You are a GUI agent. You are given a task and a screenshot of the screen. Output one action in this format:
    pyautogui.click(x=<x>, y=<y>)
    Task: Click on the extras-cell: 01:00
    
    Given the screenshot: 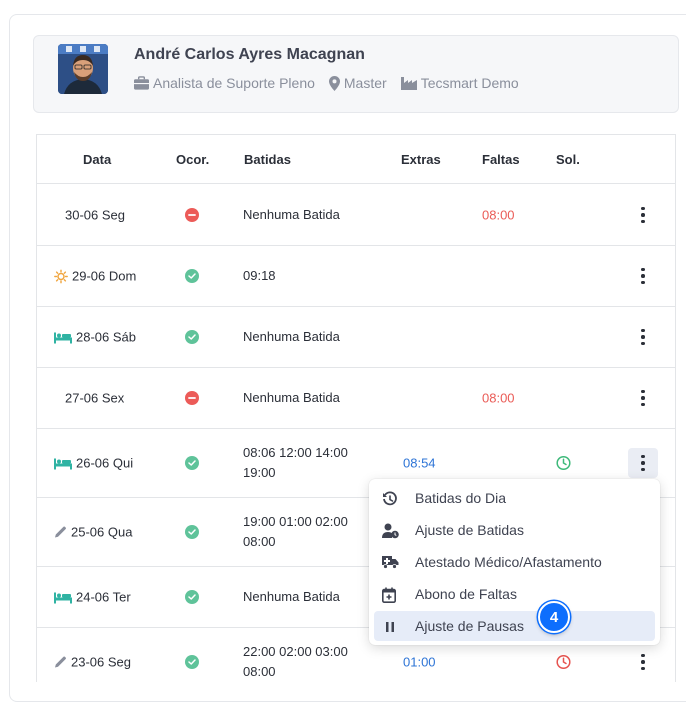 What is the action you would take?
    pyautogui.click(x=419, y=662)
    